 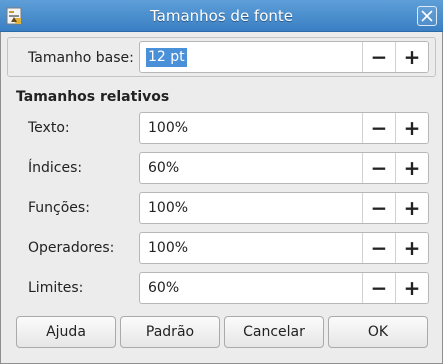 What do you see at coordinates (166, 57) in the screenshot?
I see `base-size-value: 12 pt` at bounding box center [166, 57].